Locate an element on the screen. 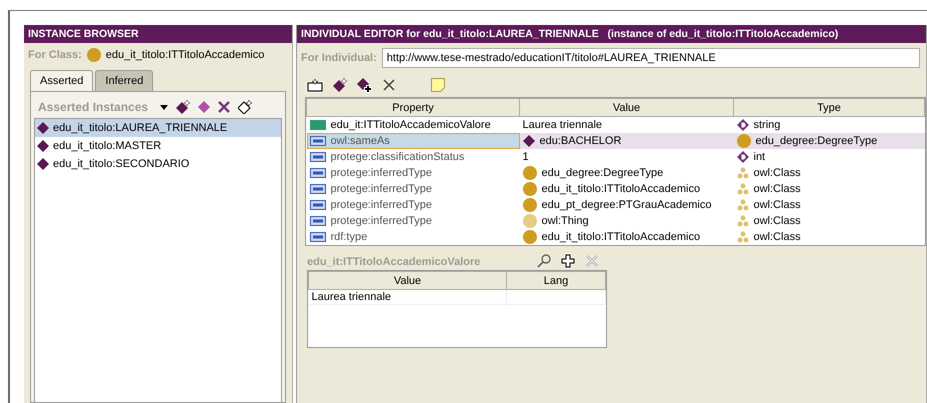 The height and width of the screenshot is (403, 927). property-name: protege:classificationStatus is located at coordinates (397, 157).